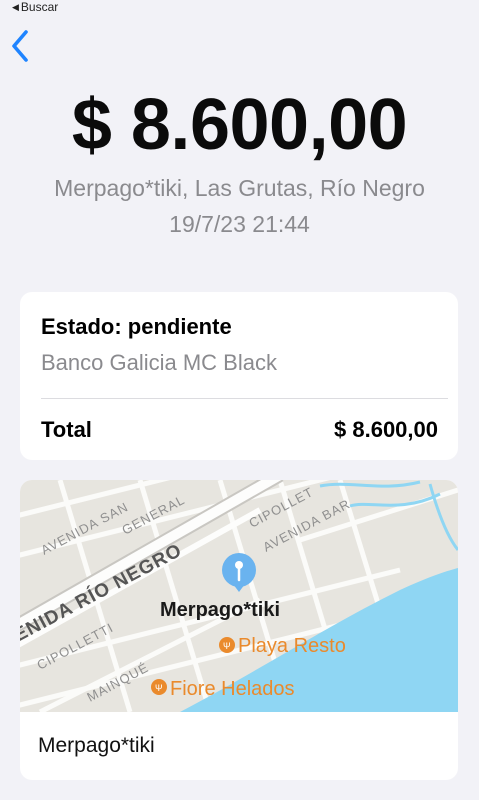  I want to click on poi-label: Playa Resto, so click(292, 646).